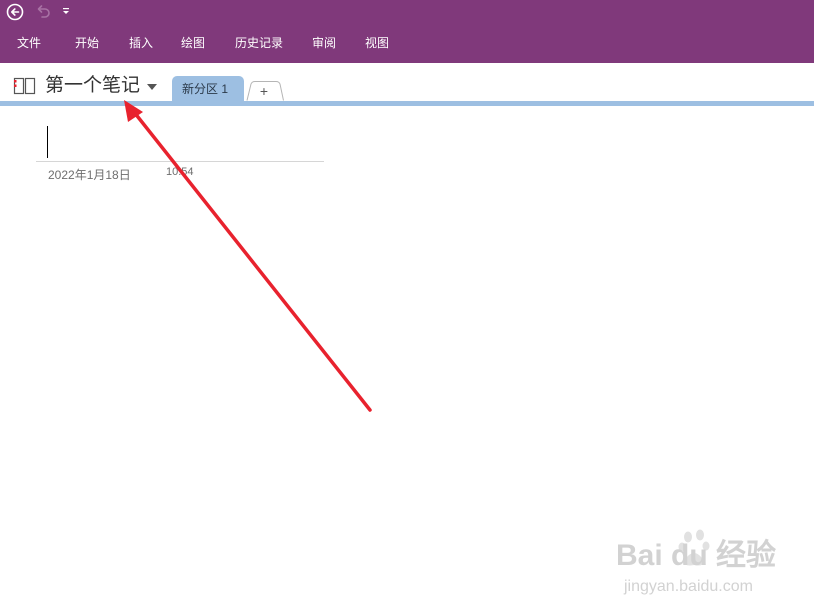 This screenshot has width=814, height=613. I want to click on add-section-button: +, so click(265, 91).